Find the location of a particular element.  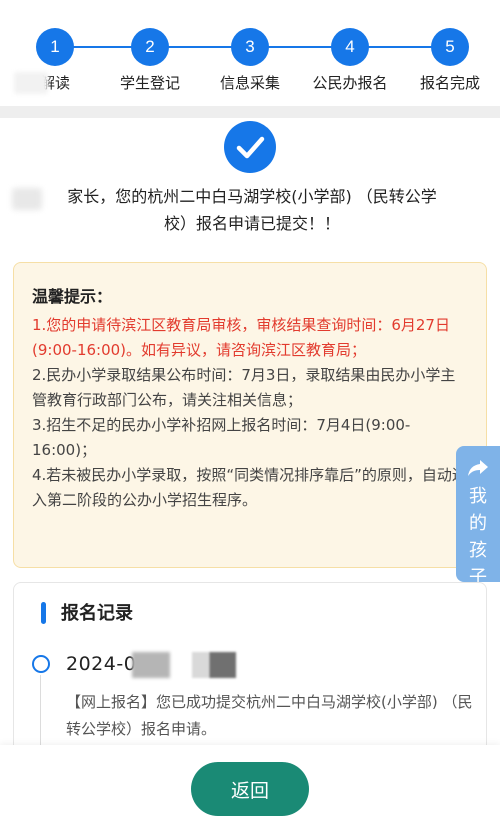

notice-title: 温馨提示： is located at coordinates (72, 296).